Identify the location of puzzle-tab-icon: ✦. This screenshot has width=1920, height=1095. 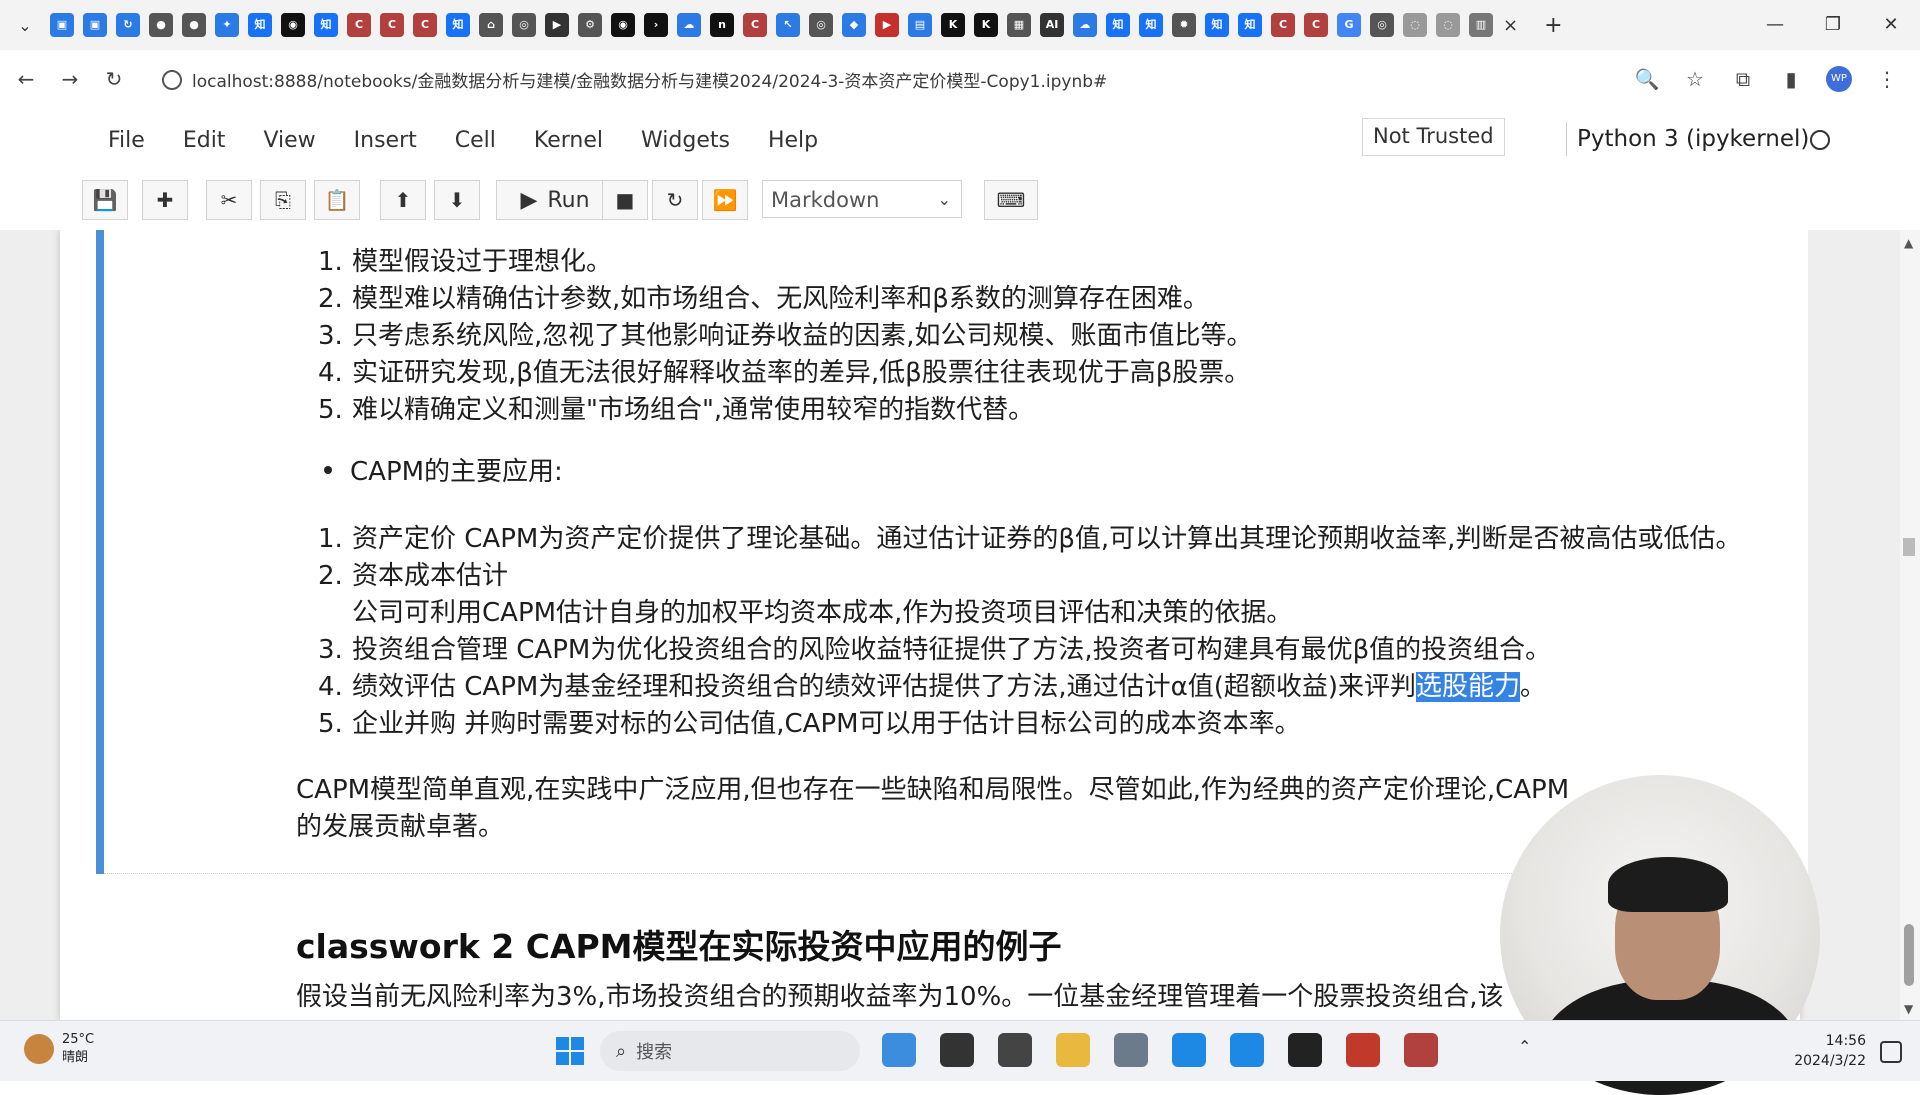
(227, 25).